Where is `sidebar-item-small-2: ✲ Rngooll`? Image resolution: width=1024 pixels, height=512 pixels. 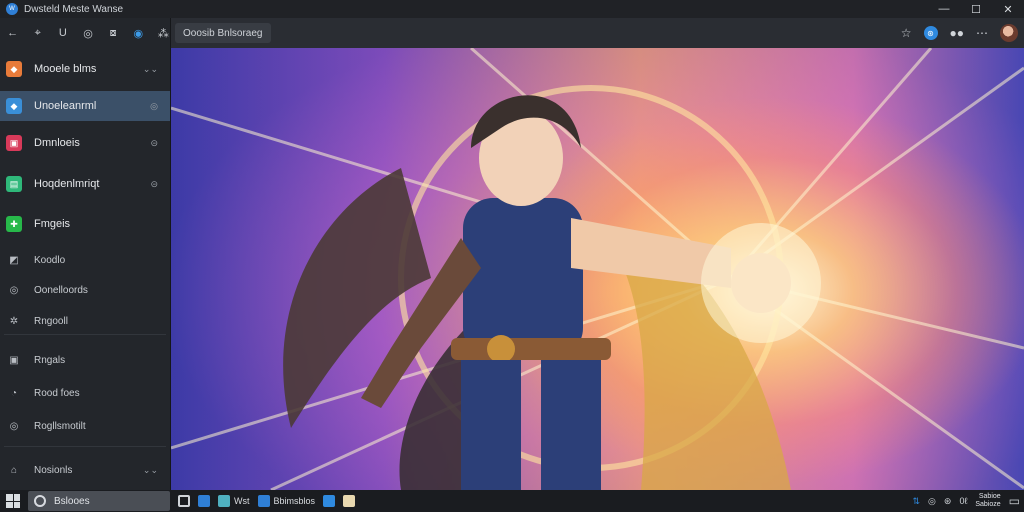 sidebar-item-small-2: ✲ Rngooll is located at coordinates (85, 321).